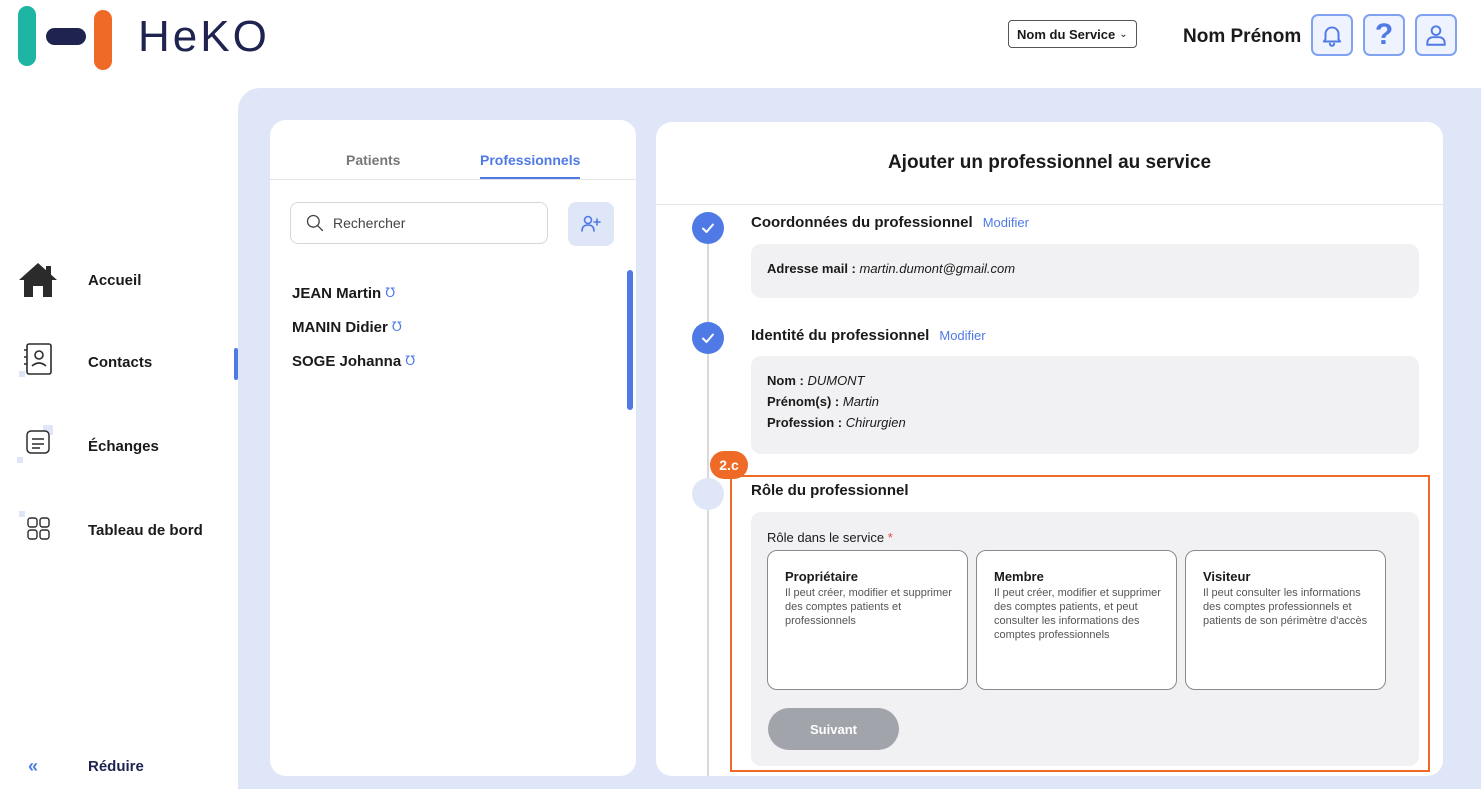 This screenshot has height=789, width=1481. I want to click on form-title: Ajouter un professionnel au service, so click(1049, 162).